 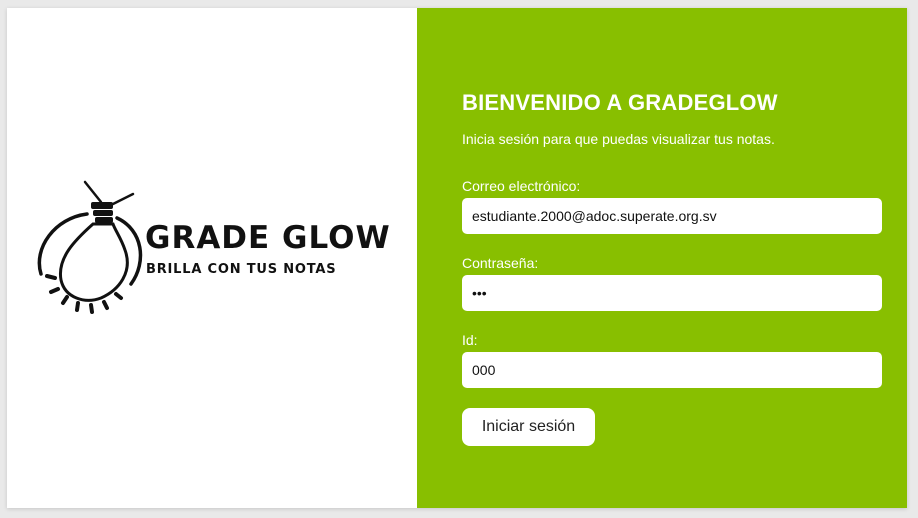 What do you see at coordinates (672, 216) in the screenshot?
I see `email-field` at bounding box center [672, 216].